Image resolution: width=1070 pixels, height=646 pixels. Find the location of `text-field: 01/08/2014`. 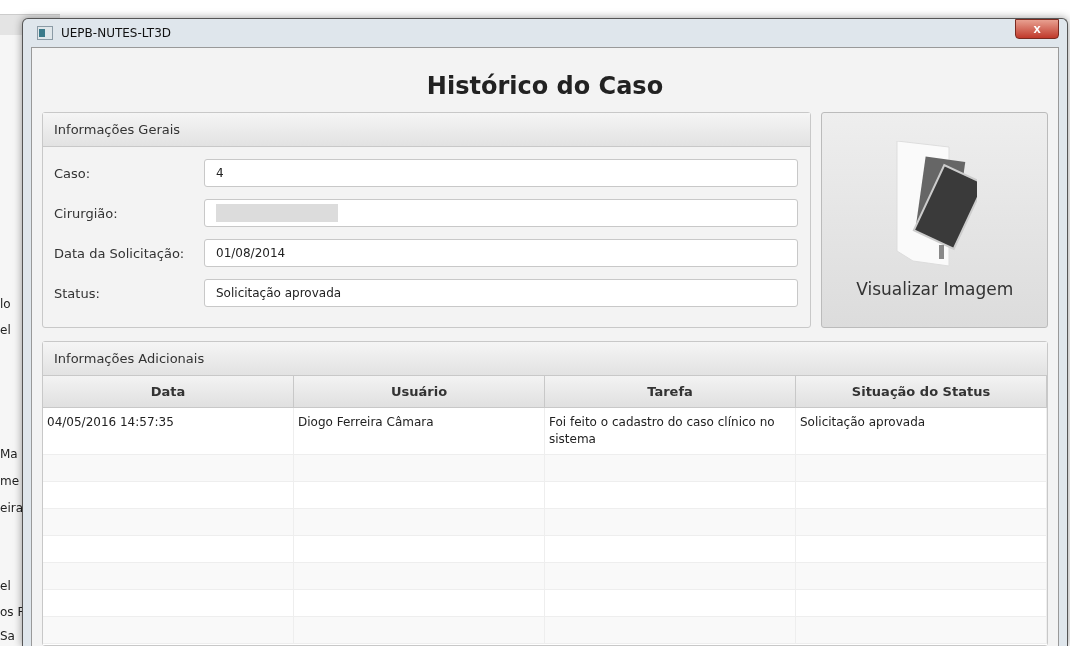

text-field: 01/08/2014 is located at coordinates (501, 253).